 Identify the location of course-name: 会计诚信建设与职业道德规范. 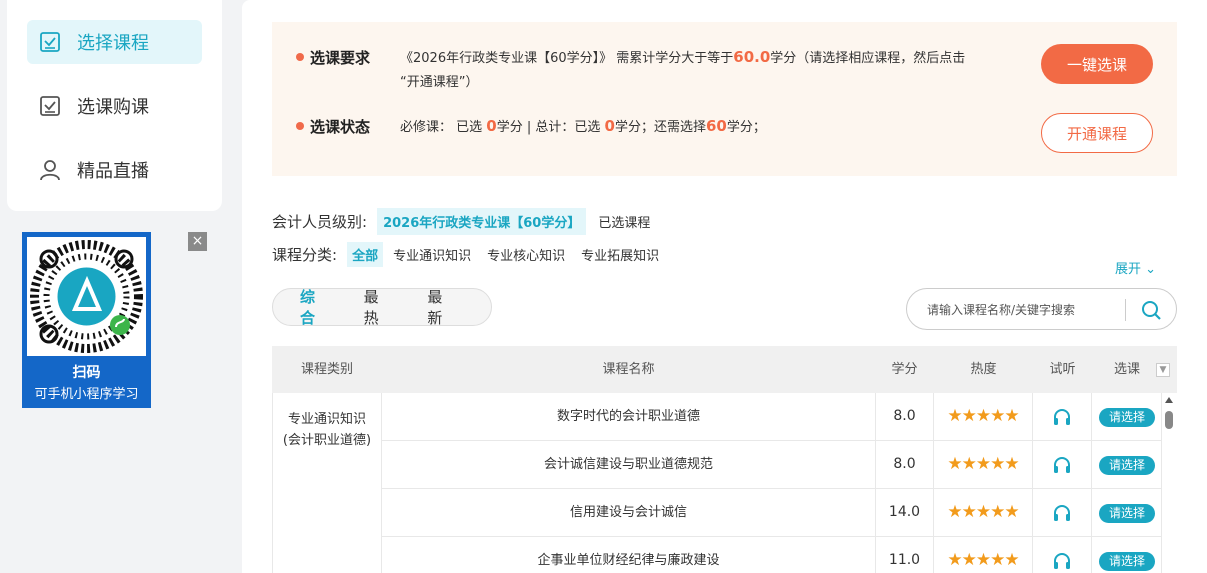
(628, 464).